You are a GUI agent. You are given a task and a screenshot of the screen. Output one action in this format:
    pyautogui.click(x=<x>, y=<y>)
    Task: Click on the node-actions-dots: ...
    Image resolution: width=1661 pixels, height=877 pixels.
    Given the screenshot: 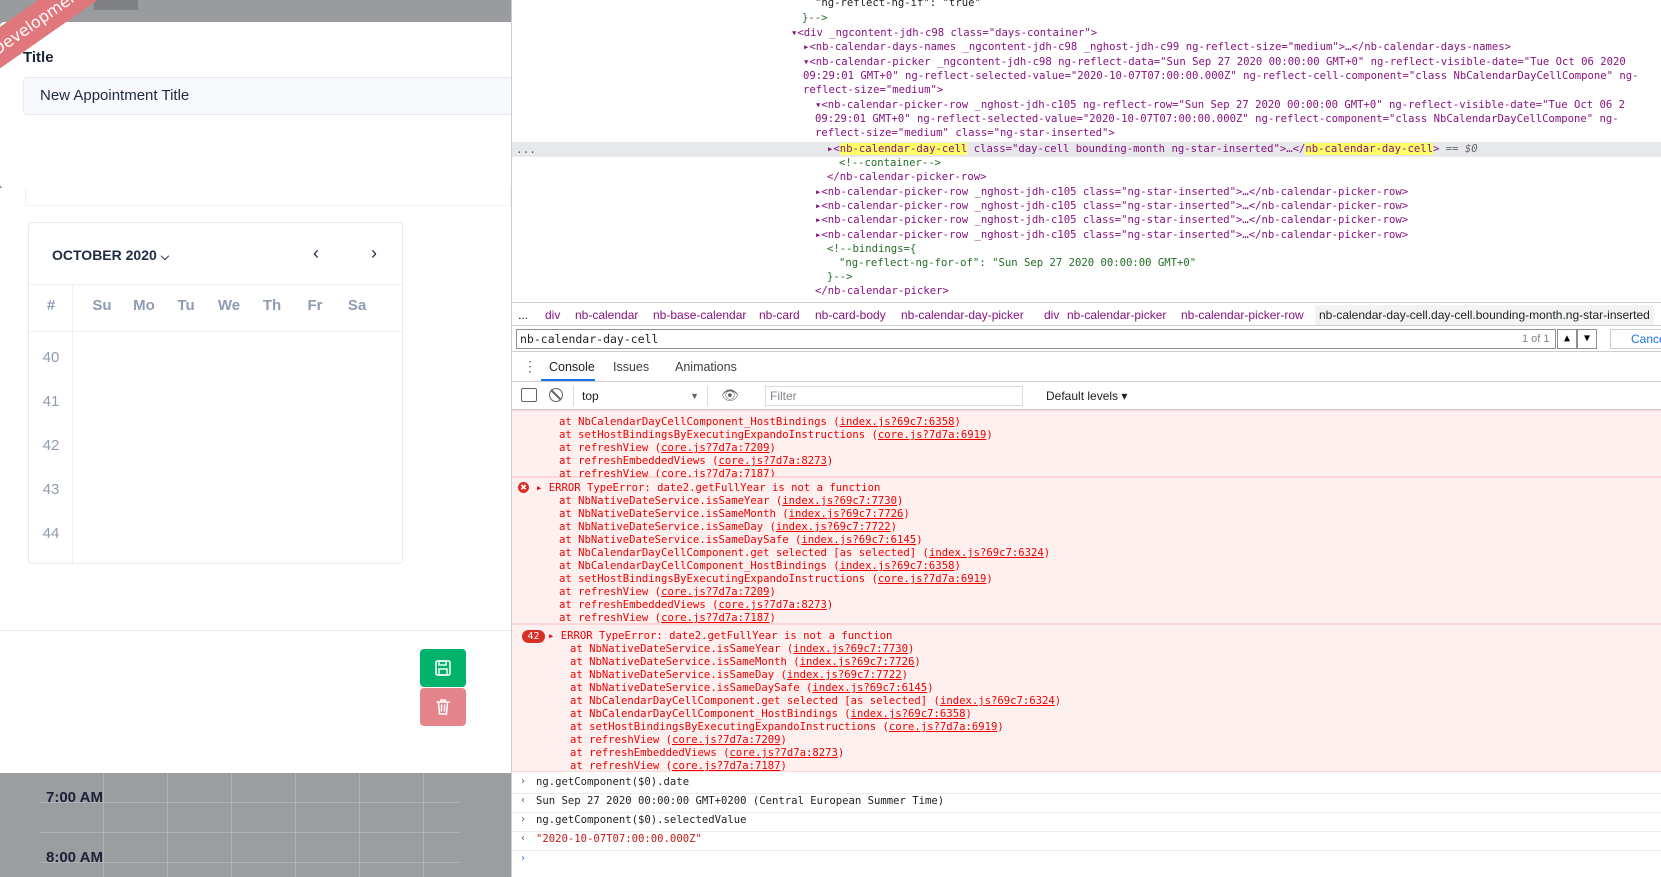 What is the action you would take?
    pyautogui.click(x=526, y=149)
    